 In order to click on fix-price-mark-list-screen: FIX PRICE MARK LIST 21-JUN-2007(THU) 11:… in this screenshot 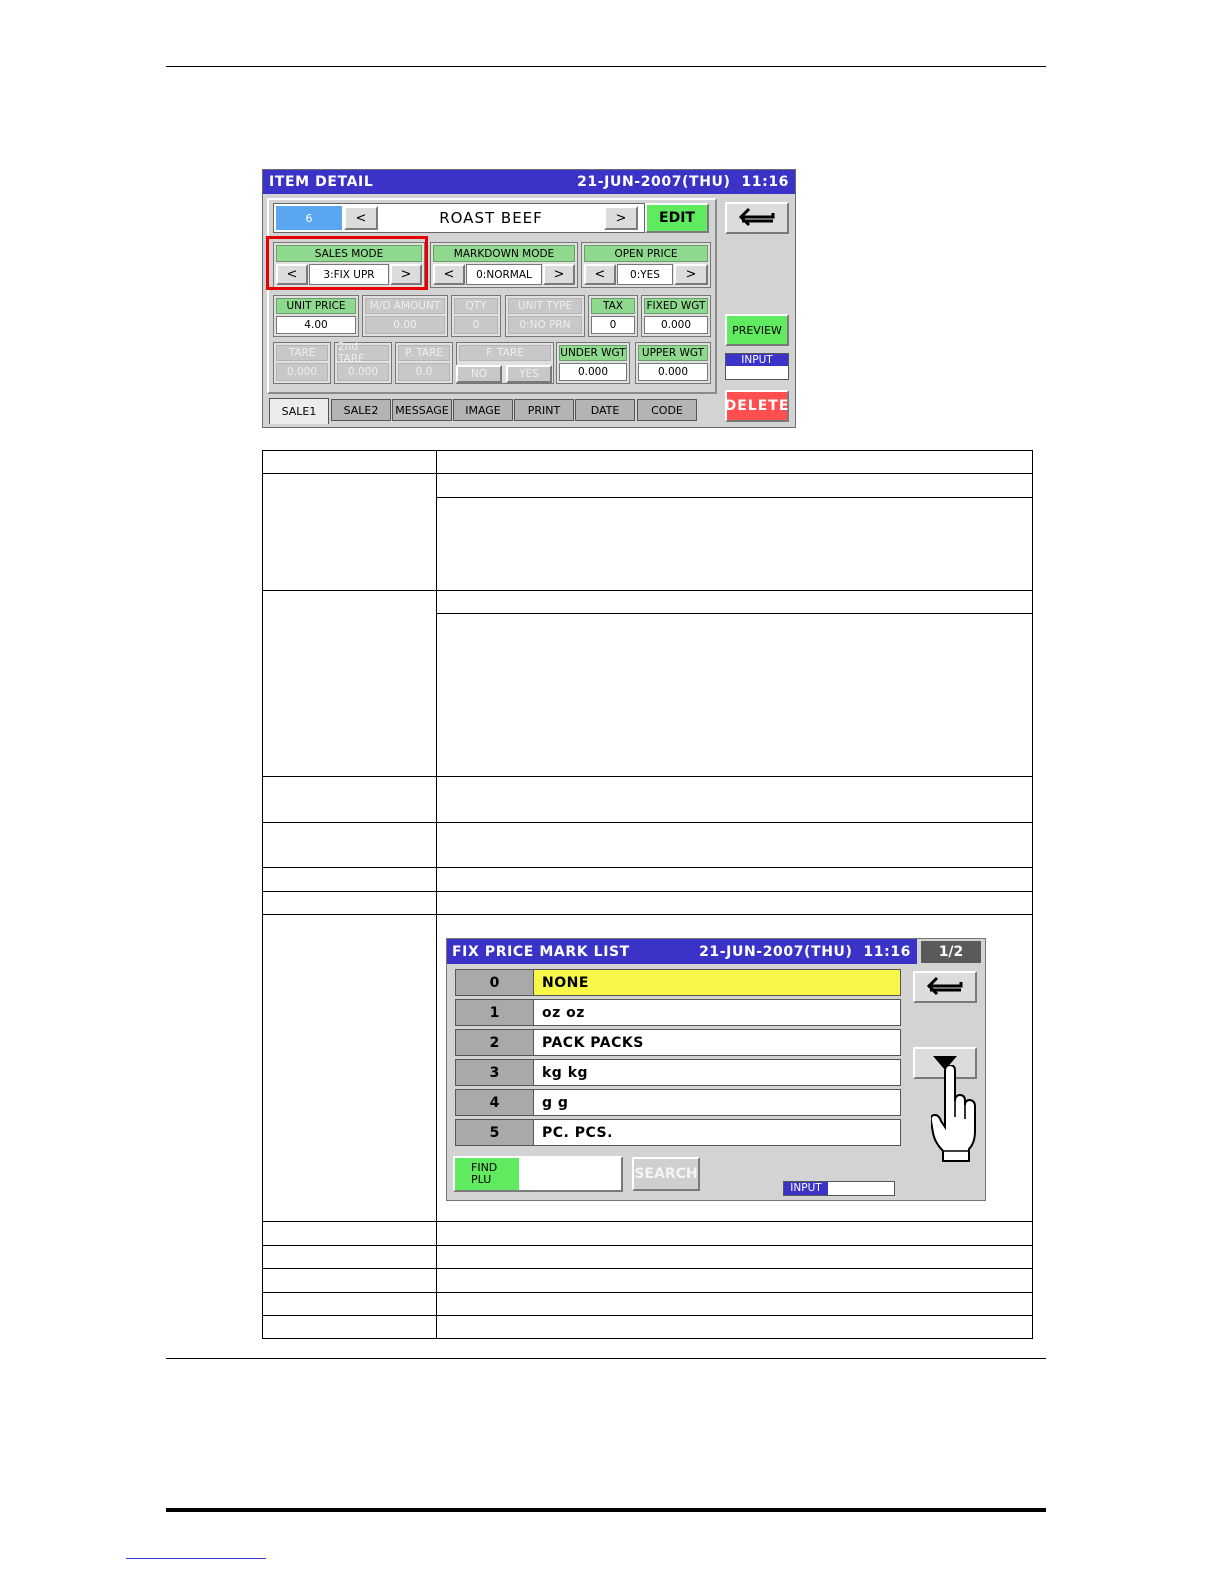, I will do `click(716, 1069)`.